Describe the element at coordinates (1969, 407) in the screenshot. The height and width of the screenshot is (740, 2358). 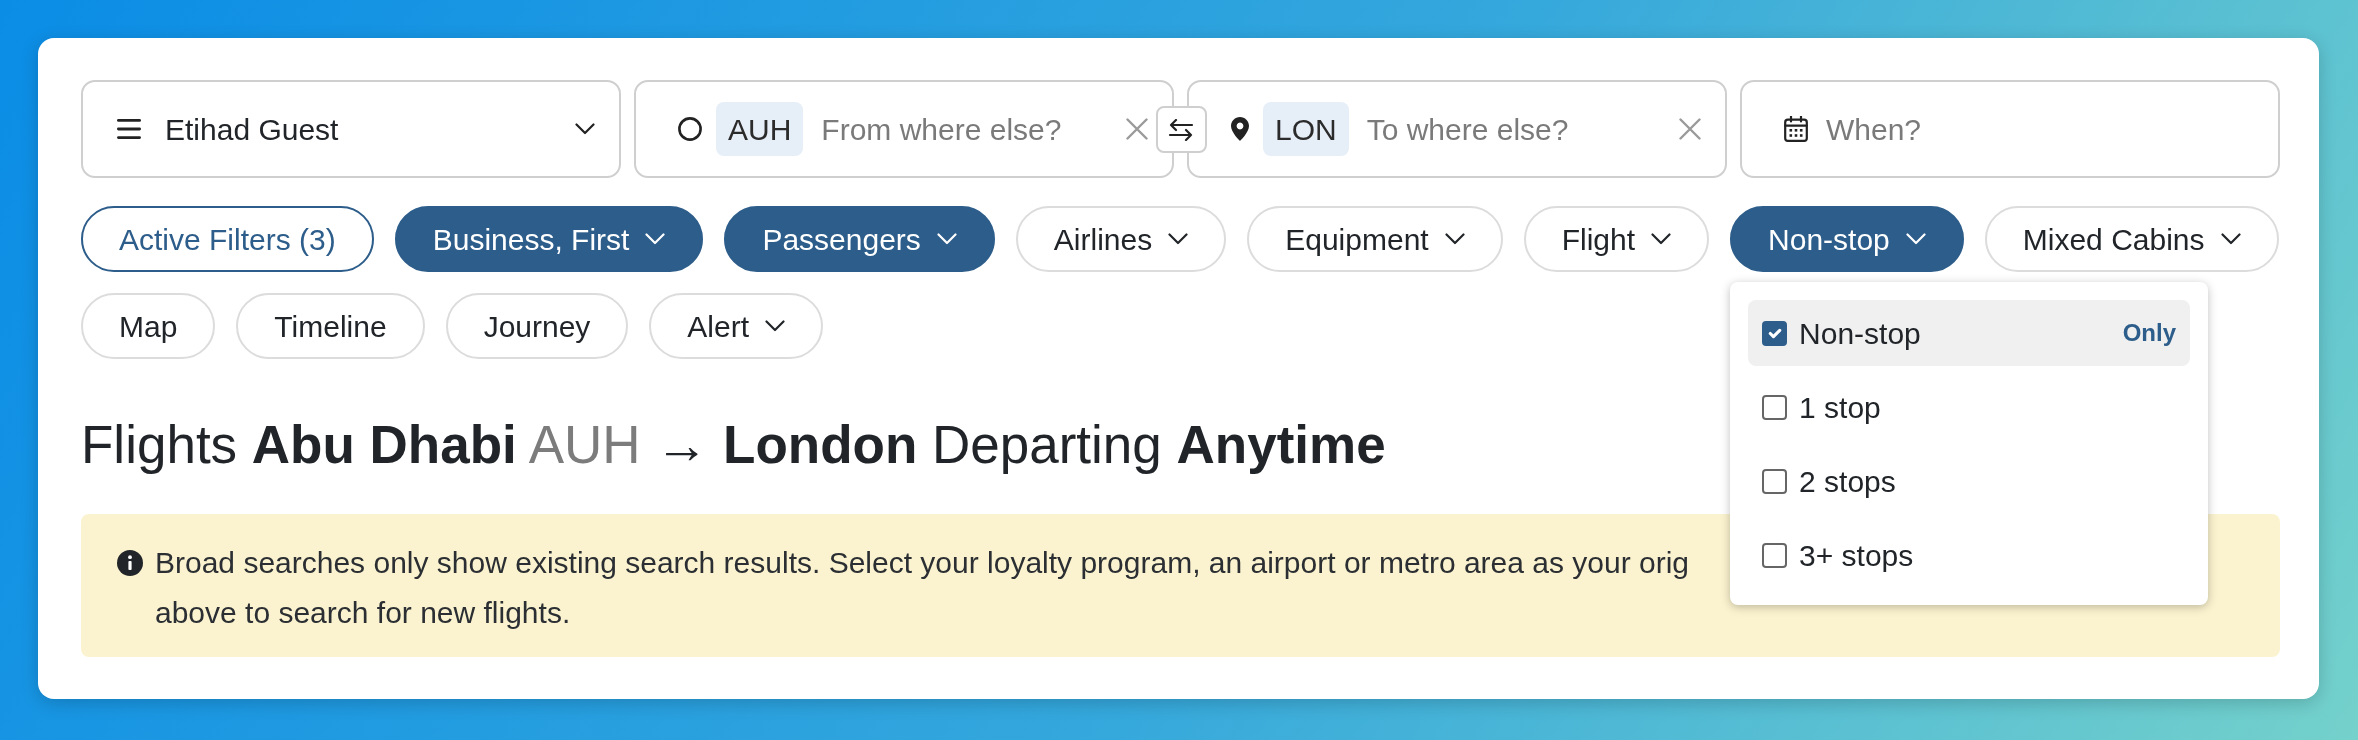
I see `stop-option: 1 stop` at that location.